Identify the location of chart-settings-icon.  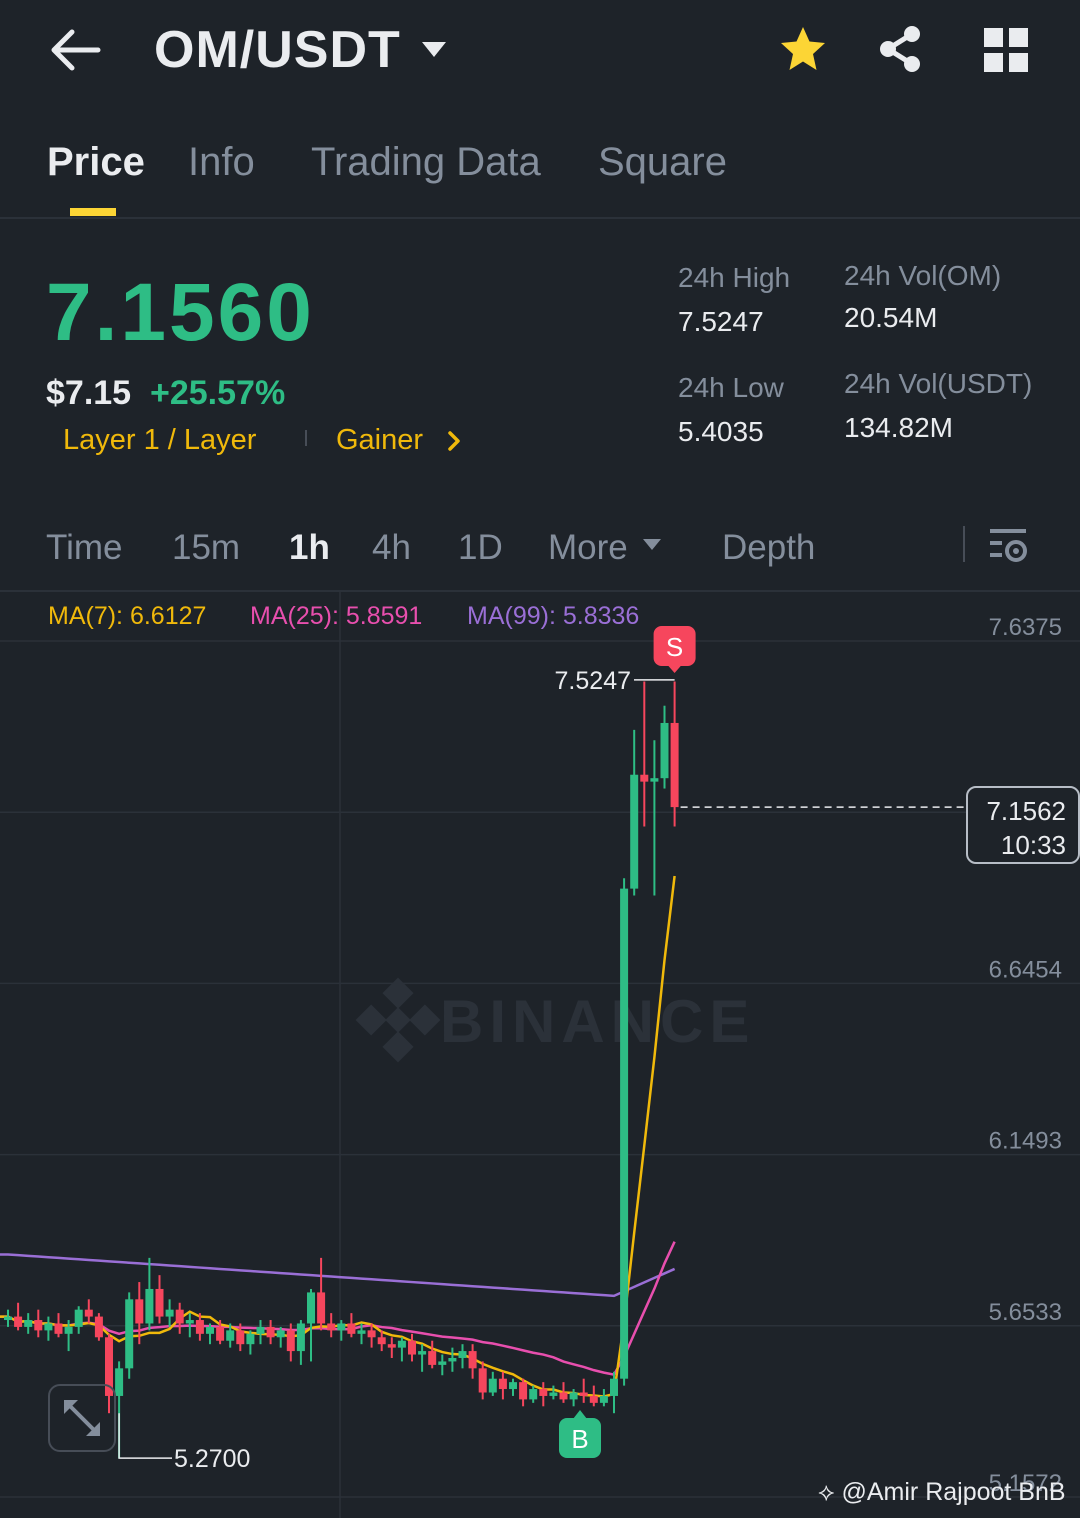
(1009, 545).